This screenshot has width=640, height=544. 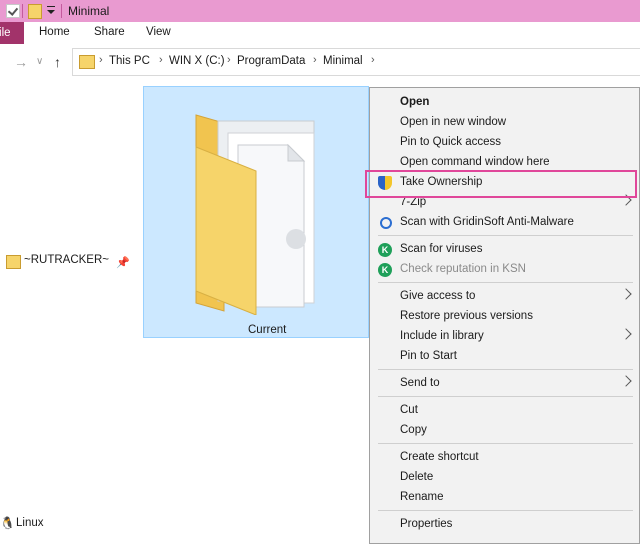 I want to click on breadcrumb-this-pc: This PC, so click(x=129, y=61).